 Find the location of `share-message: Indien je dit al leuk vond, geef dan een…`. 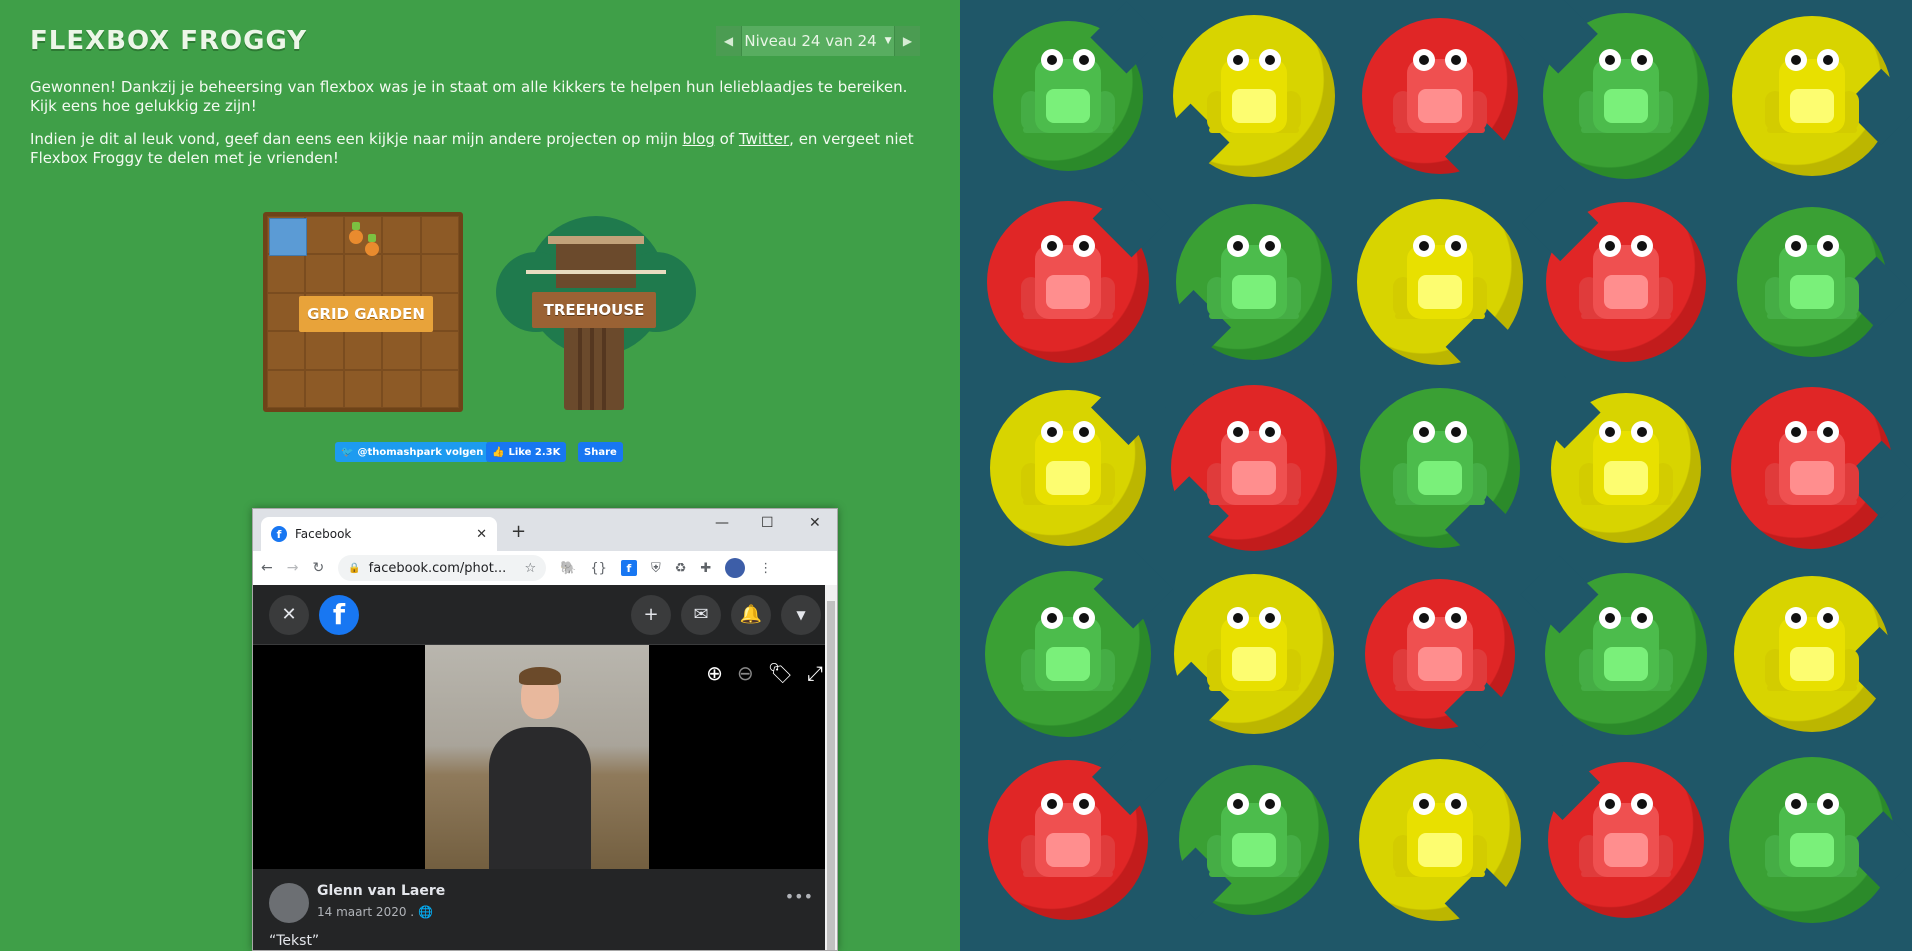

share-message: Indien je dit al leuk vond, geef dan een… is located at coordinates (480, 149).